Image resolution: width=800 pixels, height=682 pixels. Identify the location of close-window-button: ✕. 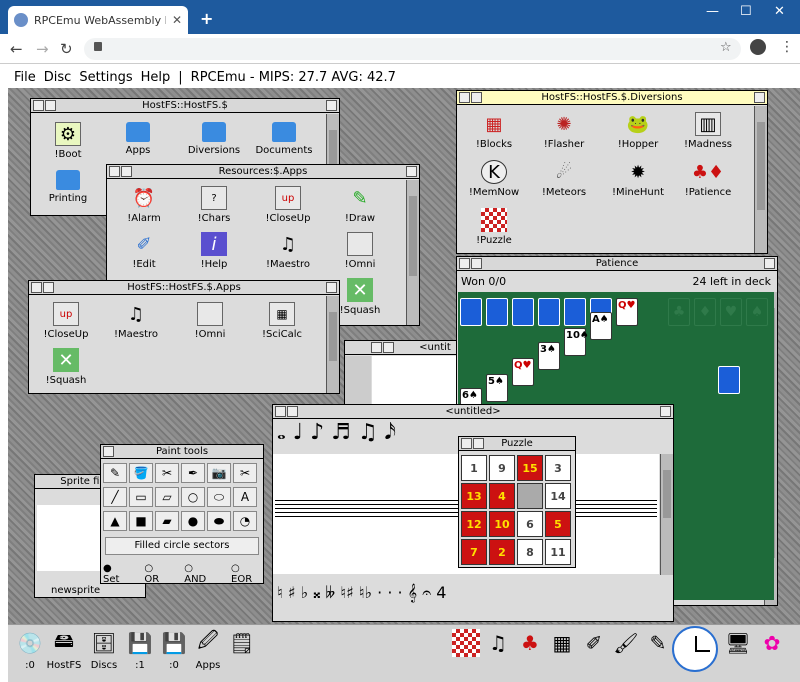
(779, 11).